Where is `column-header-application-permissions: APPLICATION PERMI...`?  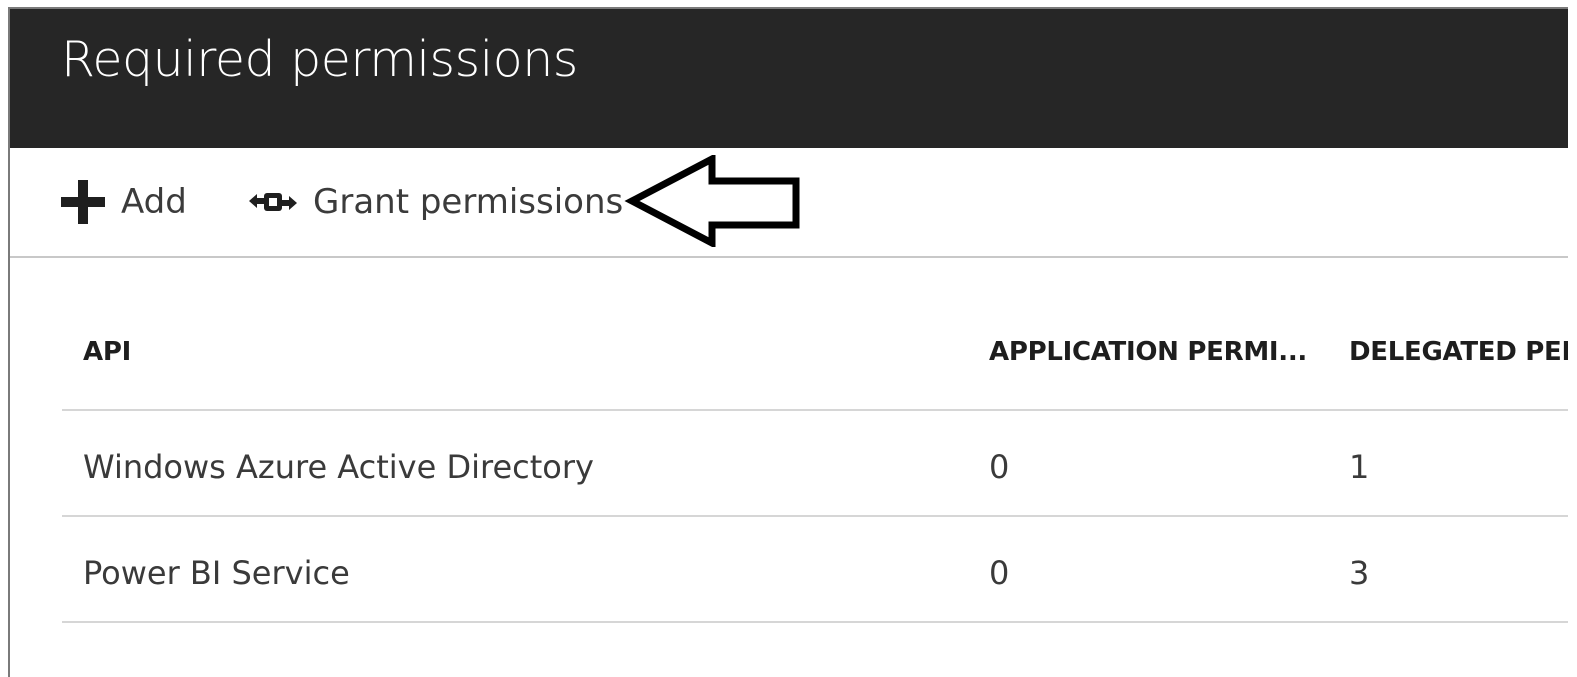
column-header-application-permissions: APPLICATION PERMI... is located at coordinates (1148, 352).